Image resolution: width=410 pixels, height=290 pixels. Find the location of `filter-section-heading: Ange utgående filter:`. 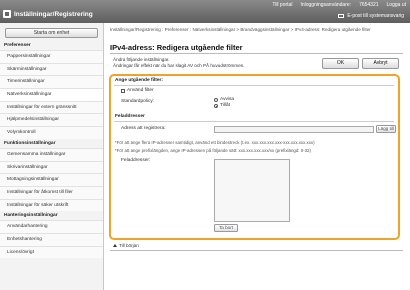

filter-section-heading: Ange utgående filter: is located at coordinates (139, 80).